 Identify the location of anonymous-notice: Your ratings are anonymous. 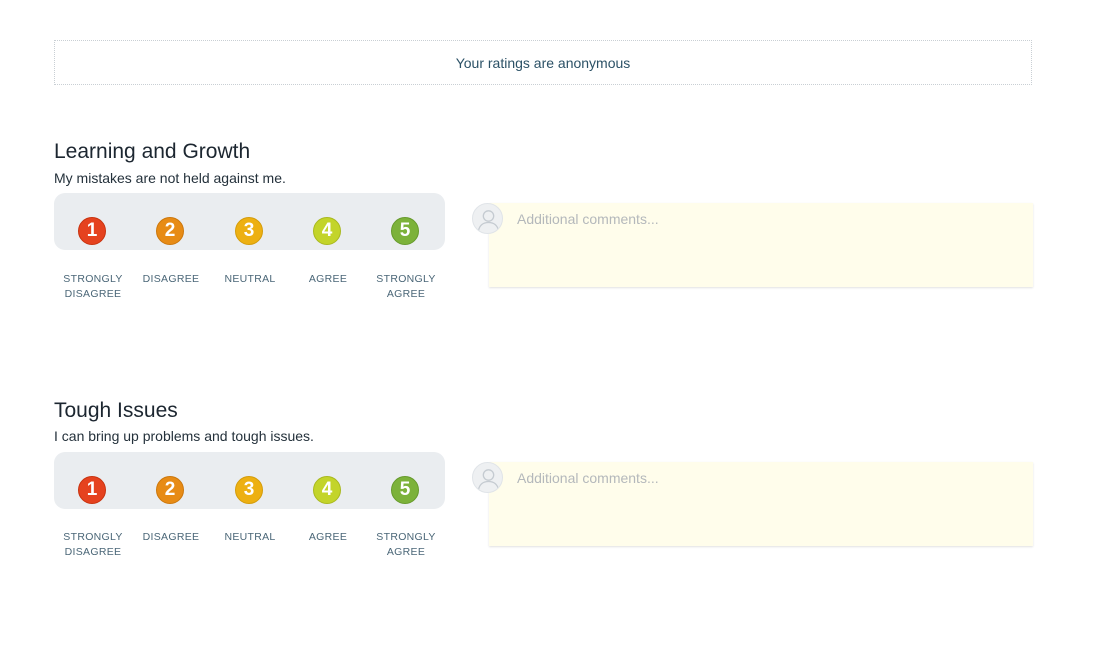
(543, 62).